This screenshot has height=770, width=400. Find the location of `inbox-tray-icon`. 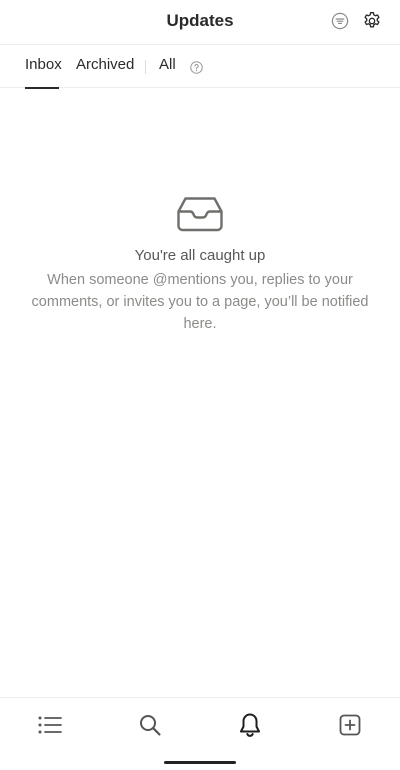

inbox-tray-icon is located at coordinates (200, 214).